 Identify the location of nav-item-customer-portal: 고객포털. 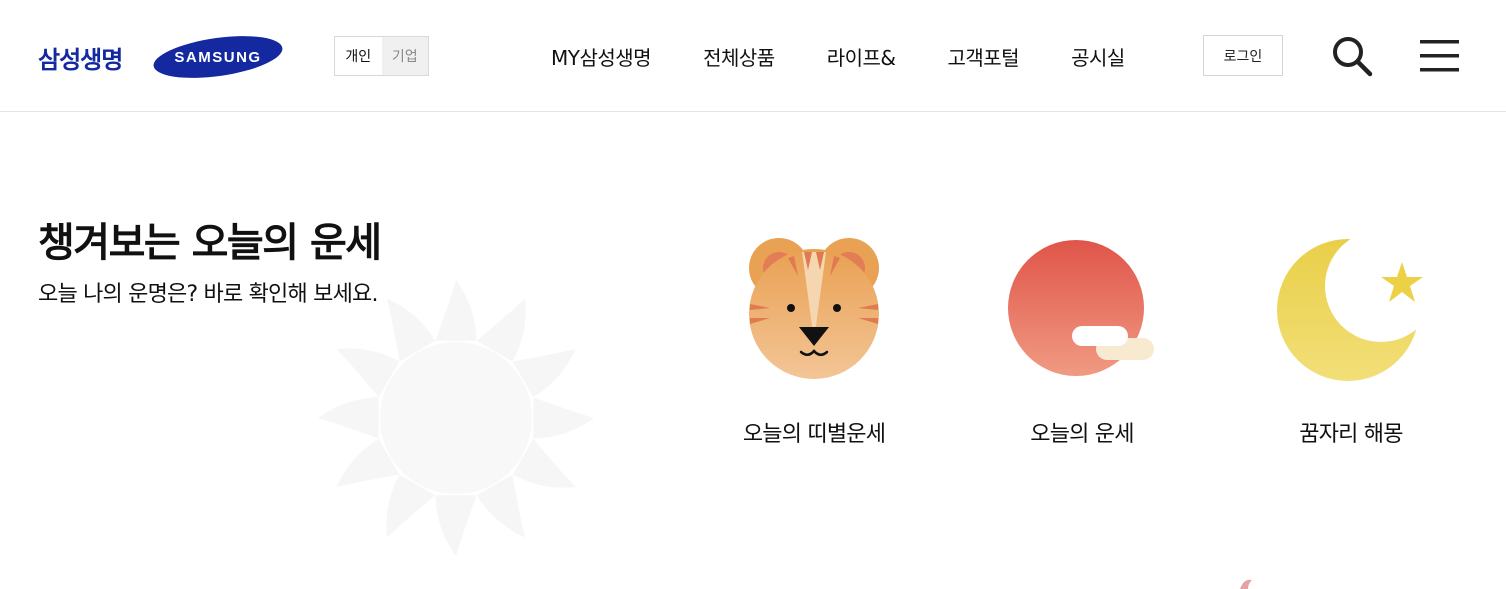
(983, 56).